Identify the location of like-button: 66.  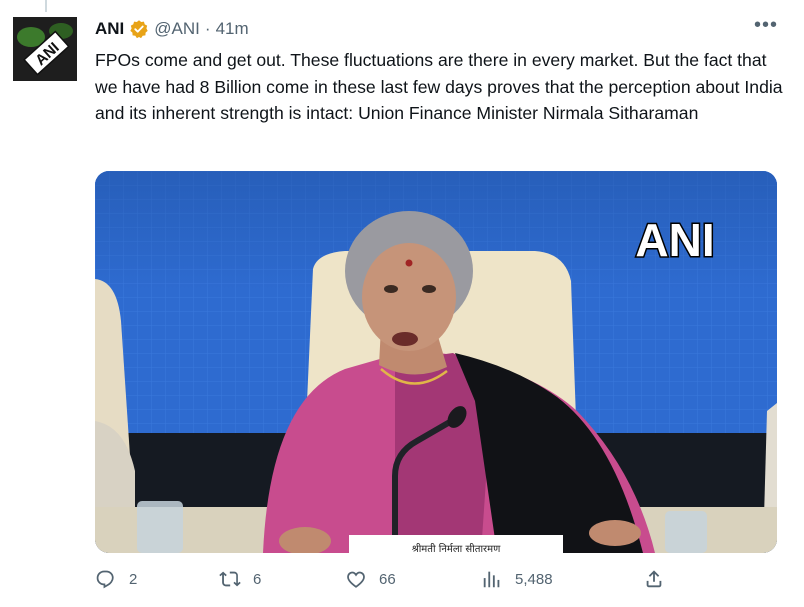
(370, 579).